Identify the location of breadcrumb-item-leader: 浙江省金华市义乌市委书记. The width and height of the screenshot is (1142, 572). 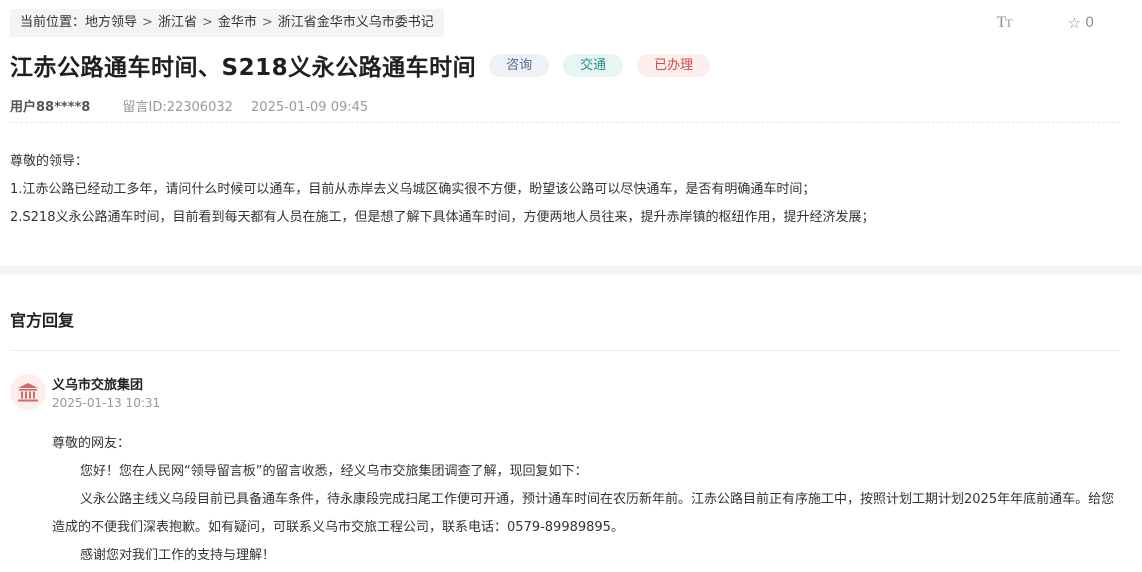
(356, 22).